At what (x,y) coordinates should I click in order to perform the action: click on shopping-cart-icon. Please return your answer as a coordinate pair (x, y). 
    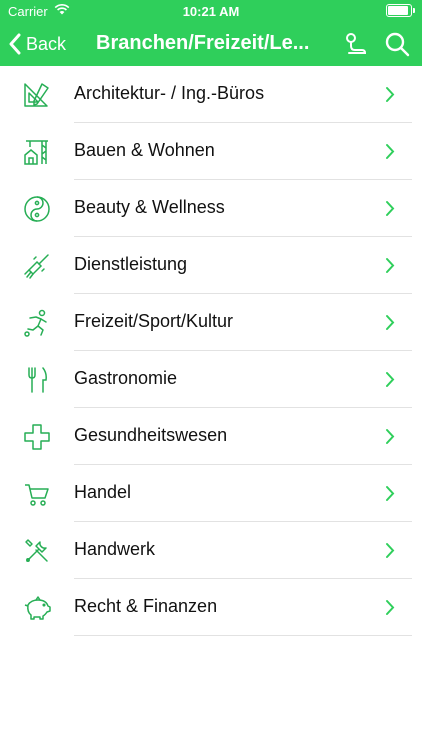
    Looking at the image, I should click on (37, 494).